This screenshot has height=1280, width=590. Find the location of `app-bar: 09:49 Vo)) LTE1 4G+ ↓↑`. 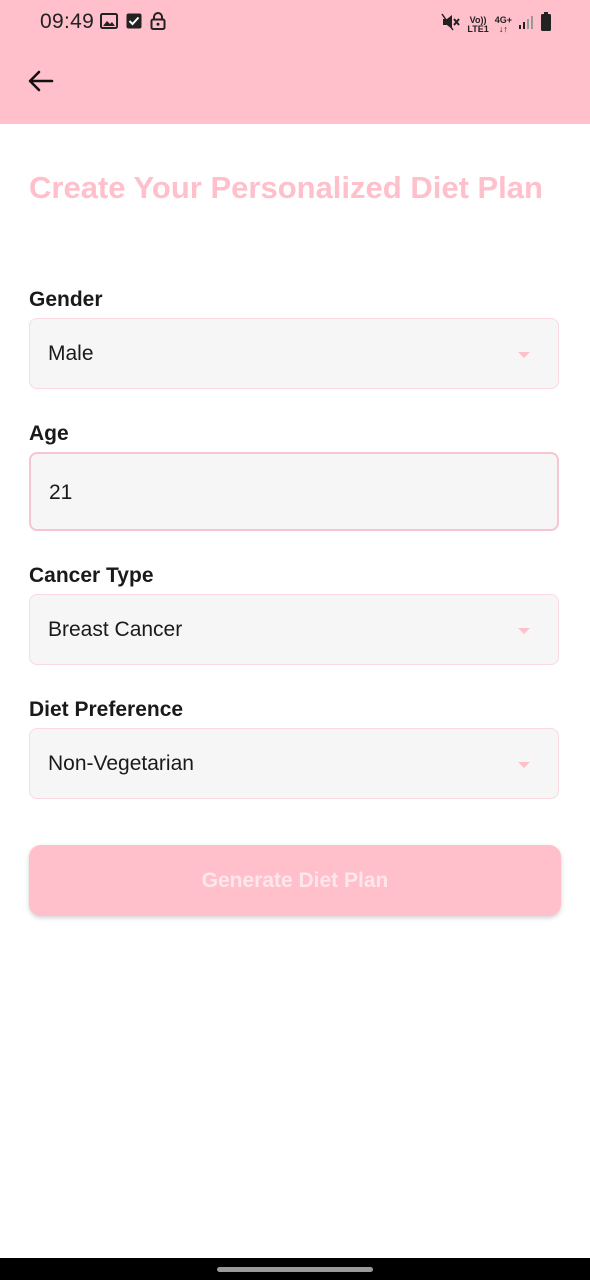

app-bar: 09:49 Vo)) LTE1 4G+ ↓↑ is located at coordinates (295, 62).